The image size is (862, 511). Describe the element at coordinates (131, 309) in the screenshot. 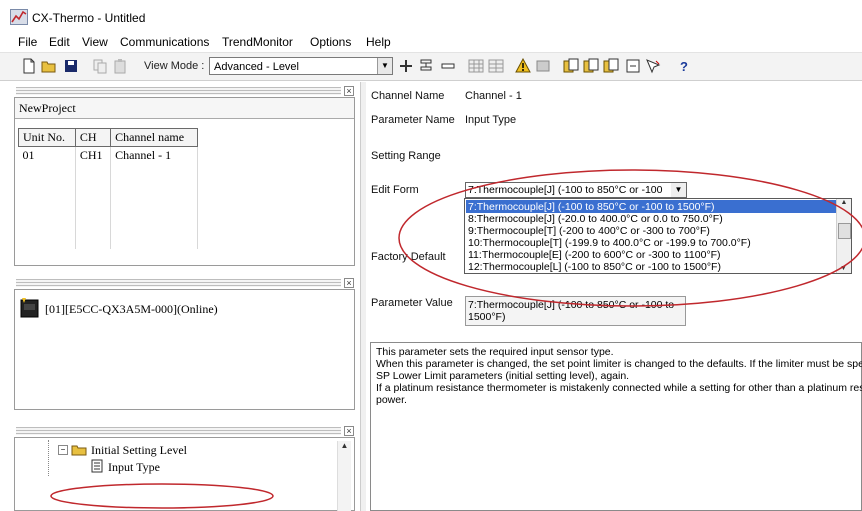

I see `device-node: [01][E5CC-QX3A5M-000](Online)` at that location.